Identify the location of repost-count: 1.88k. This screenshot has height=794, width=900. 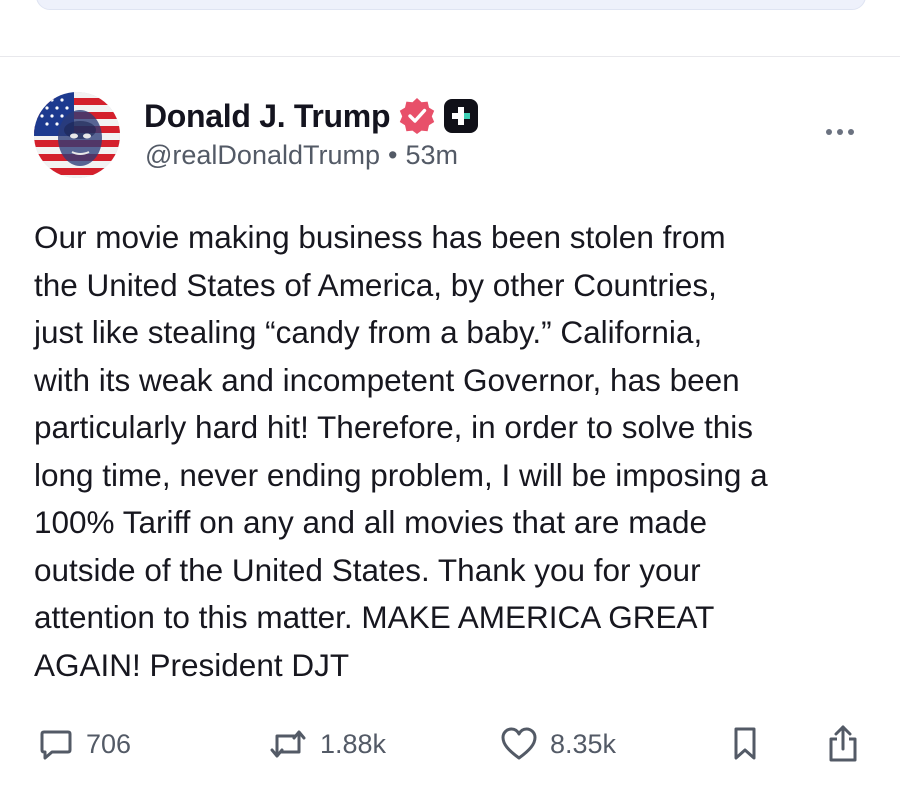
(353, 743).